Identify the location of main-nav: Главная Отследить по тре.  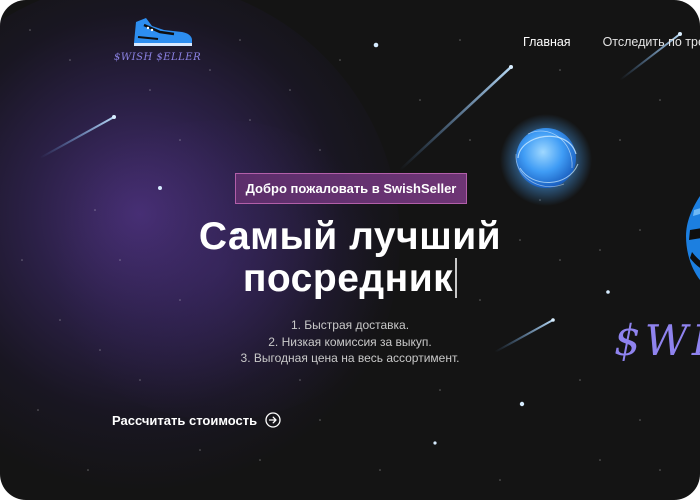
(611, 42).